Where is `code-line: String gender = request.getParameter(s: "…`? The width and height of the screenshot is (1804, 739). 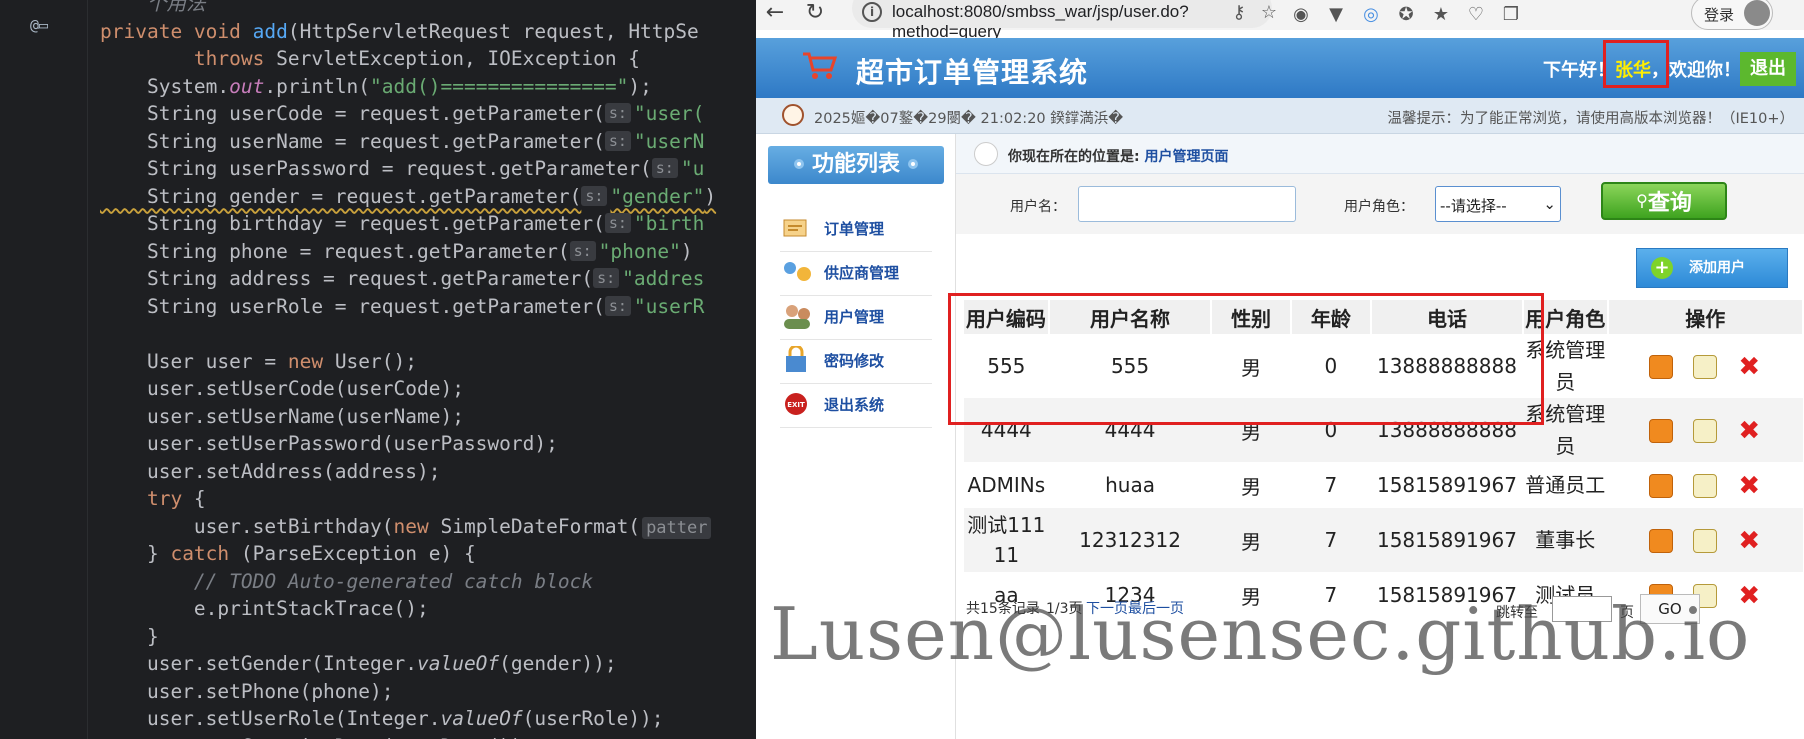
code-line: String gender = request.getParameter(s: "… is located at coordinates (408, 197).